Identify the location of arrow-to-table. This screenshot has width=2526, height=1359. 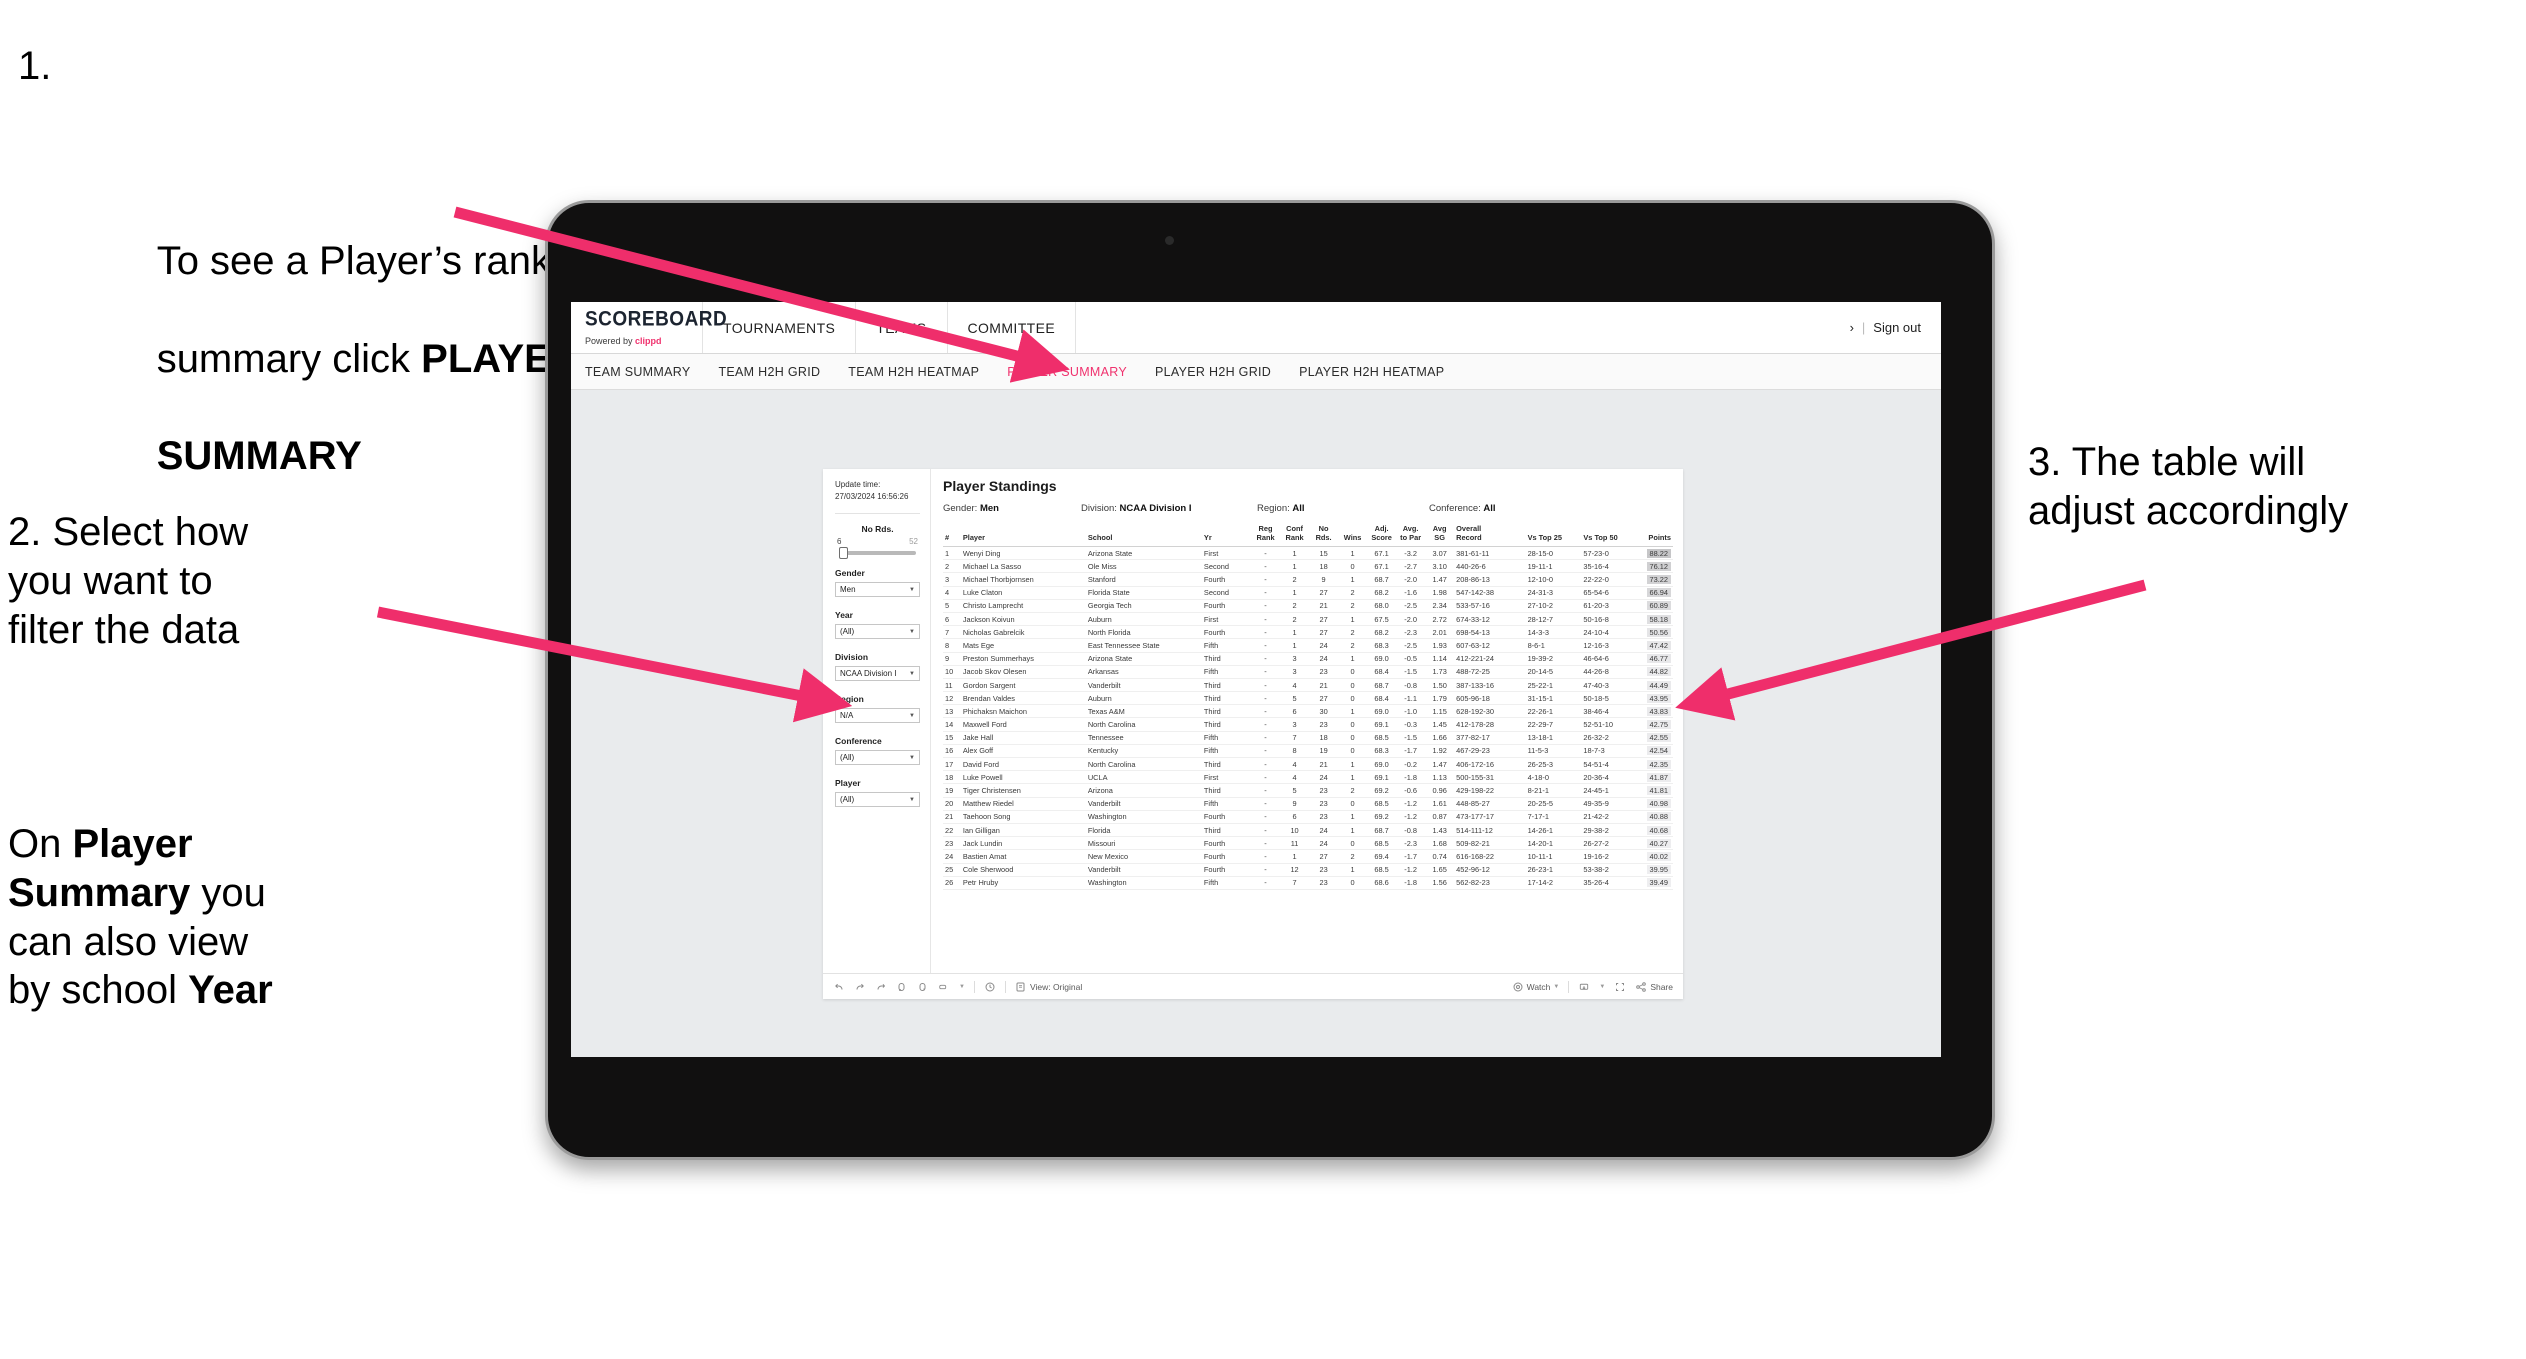
(1911, 650).